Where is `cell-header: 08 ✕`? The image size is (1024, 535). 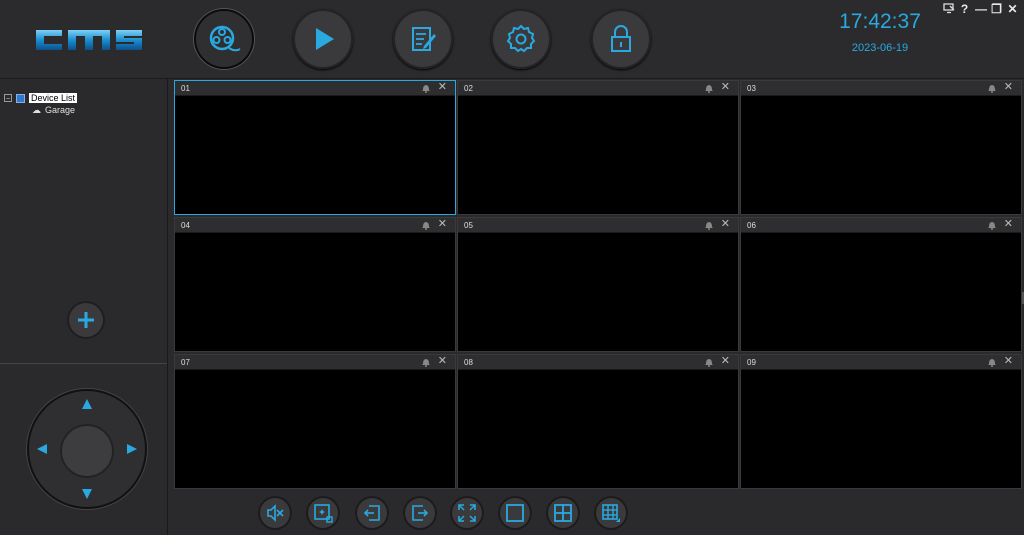
cell-header: 08 ✕ is located at coordinates (598, 362).